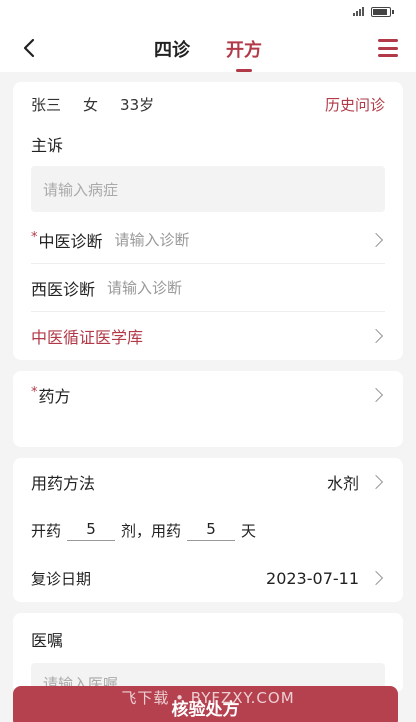 The height and width of the screenshot is (722, 416). I want to click on dosage-row: 开药 5 剂，用药 5 天, so click(208, 530).